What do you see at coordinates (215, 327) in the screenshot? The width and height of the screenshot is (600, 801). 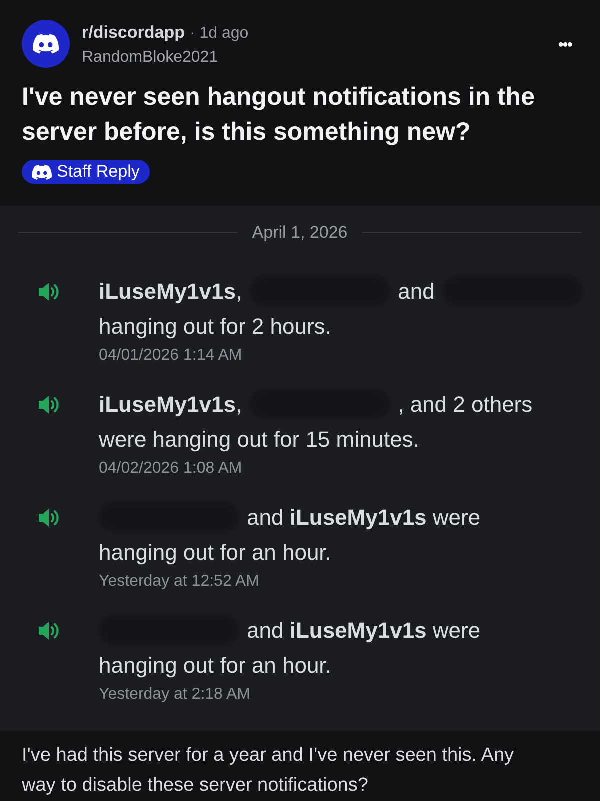 I see `message-text: hanging out for 2 hours.` at bounding box center [215, 327].